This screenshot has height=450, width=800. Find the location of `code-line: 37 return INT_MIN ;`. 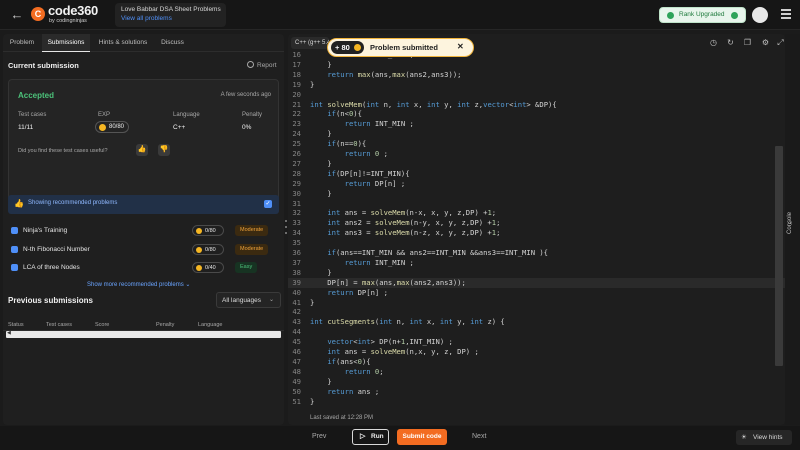

code-line: 37 return INT_MIN ; is located at coordinates (536, 263).